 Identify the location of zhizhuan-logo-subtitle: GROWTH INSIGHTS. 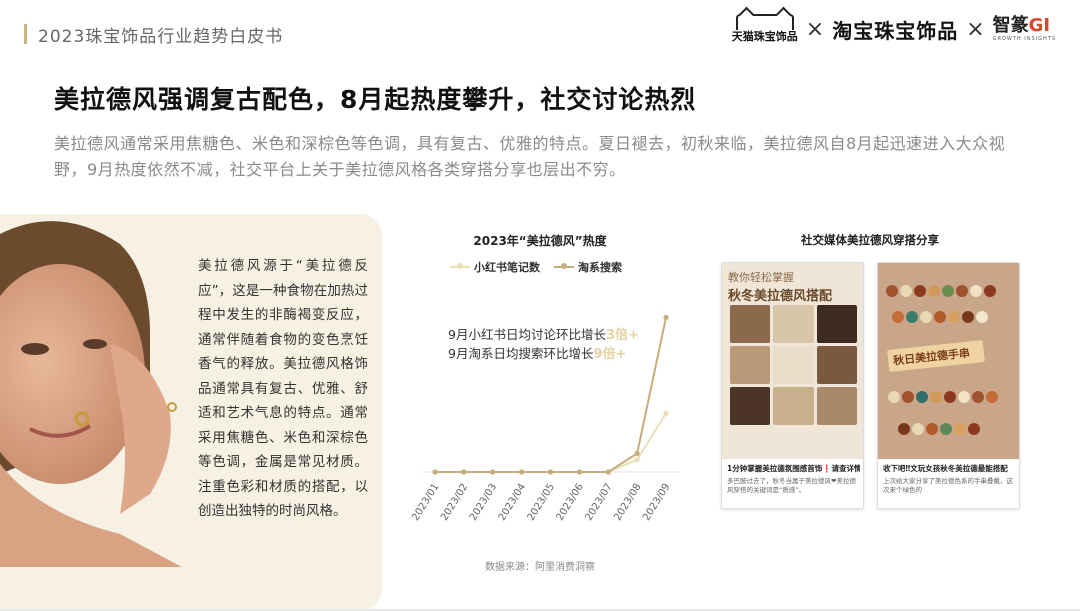
(1024, 39).